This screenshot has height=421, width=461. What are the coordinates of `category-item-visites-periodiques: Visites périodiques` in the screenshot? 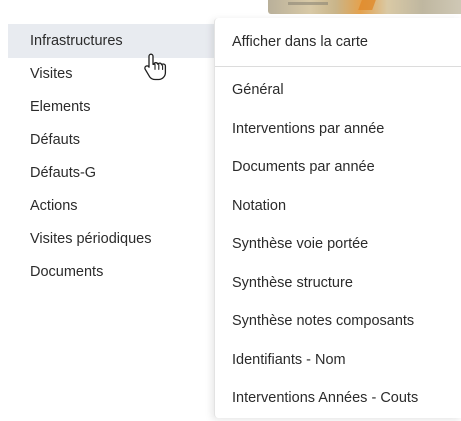 It's located at (115, 239).